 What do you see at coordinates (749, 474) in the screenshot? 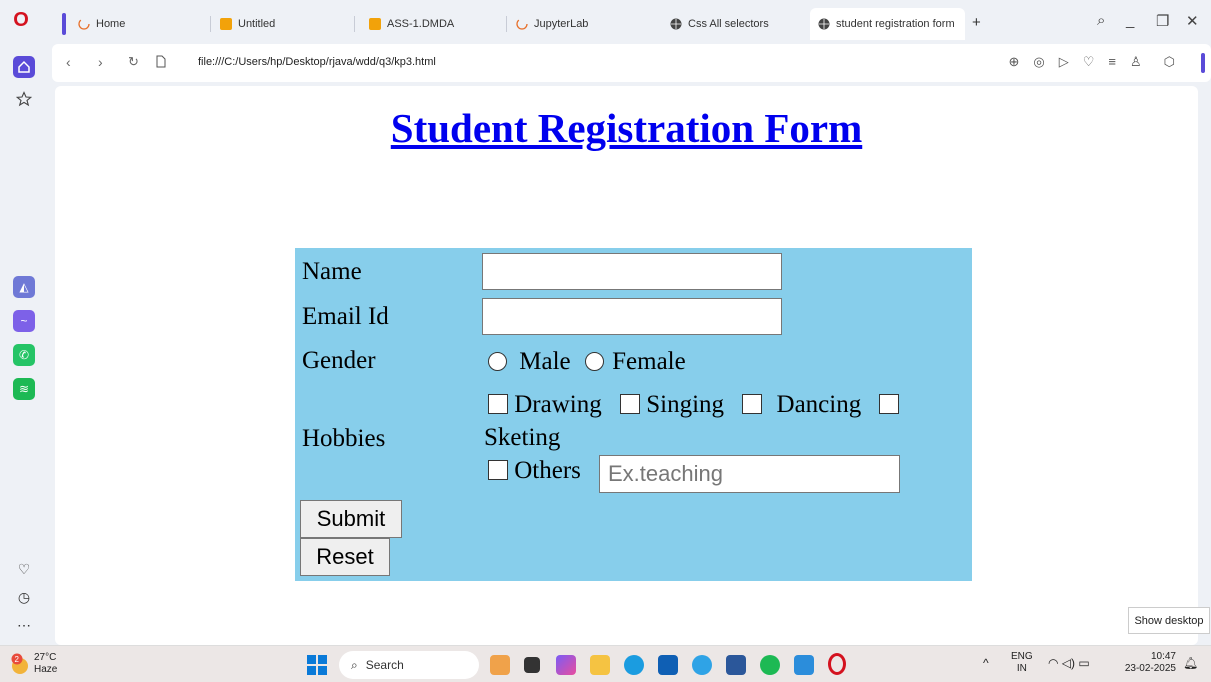
I see `others-input: Ex.teaching` at bounding box center [749, 474].